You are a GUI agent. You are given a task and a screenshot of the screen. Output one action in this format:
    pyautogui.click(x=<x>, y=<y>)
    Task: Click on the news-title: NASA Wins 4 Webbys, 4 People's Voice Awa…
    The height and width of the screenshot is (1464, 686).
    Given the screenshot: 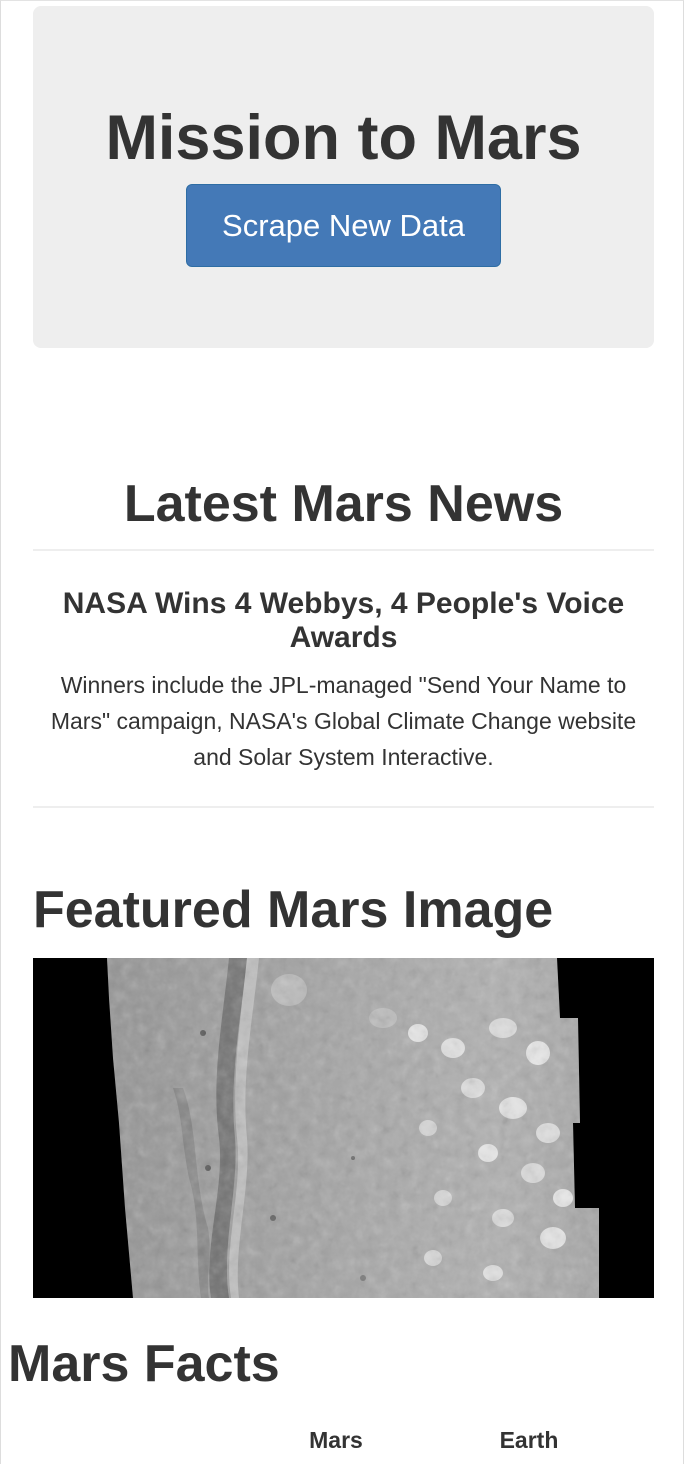 What is the action you would take?
    pyautogui.click(x=343, y=620)
    